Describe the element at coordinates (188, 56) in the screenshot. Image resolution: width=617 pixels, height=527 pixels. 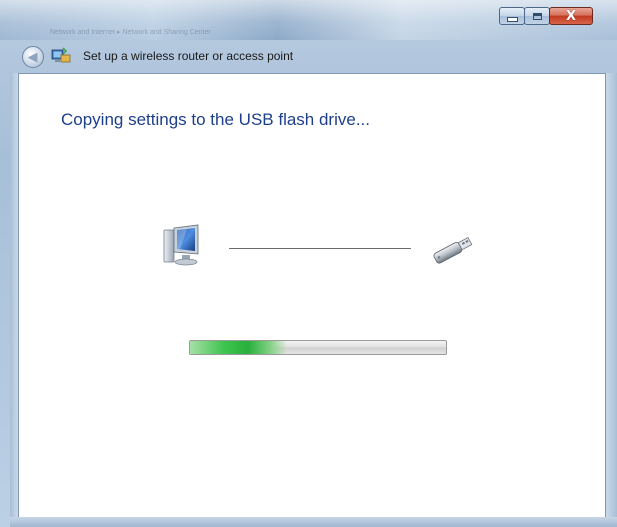
I see `wizard-title: Set up a wireless router or access point` at that location.